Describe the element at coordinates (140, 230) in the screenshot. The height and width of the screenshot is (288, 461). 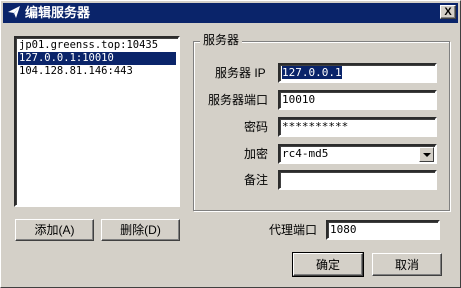
I see `delete-button: 删除(D)` at that location.